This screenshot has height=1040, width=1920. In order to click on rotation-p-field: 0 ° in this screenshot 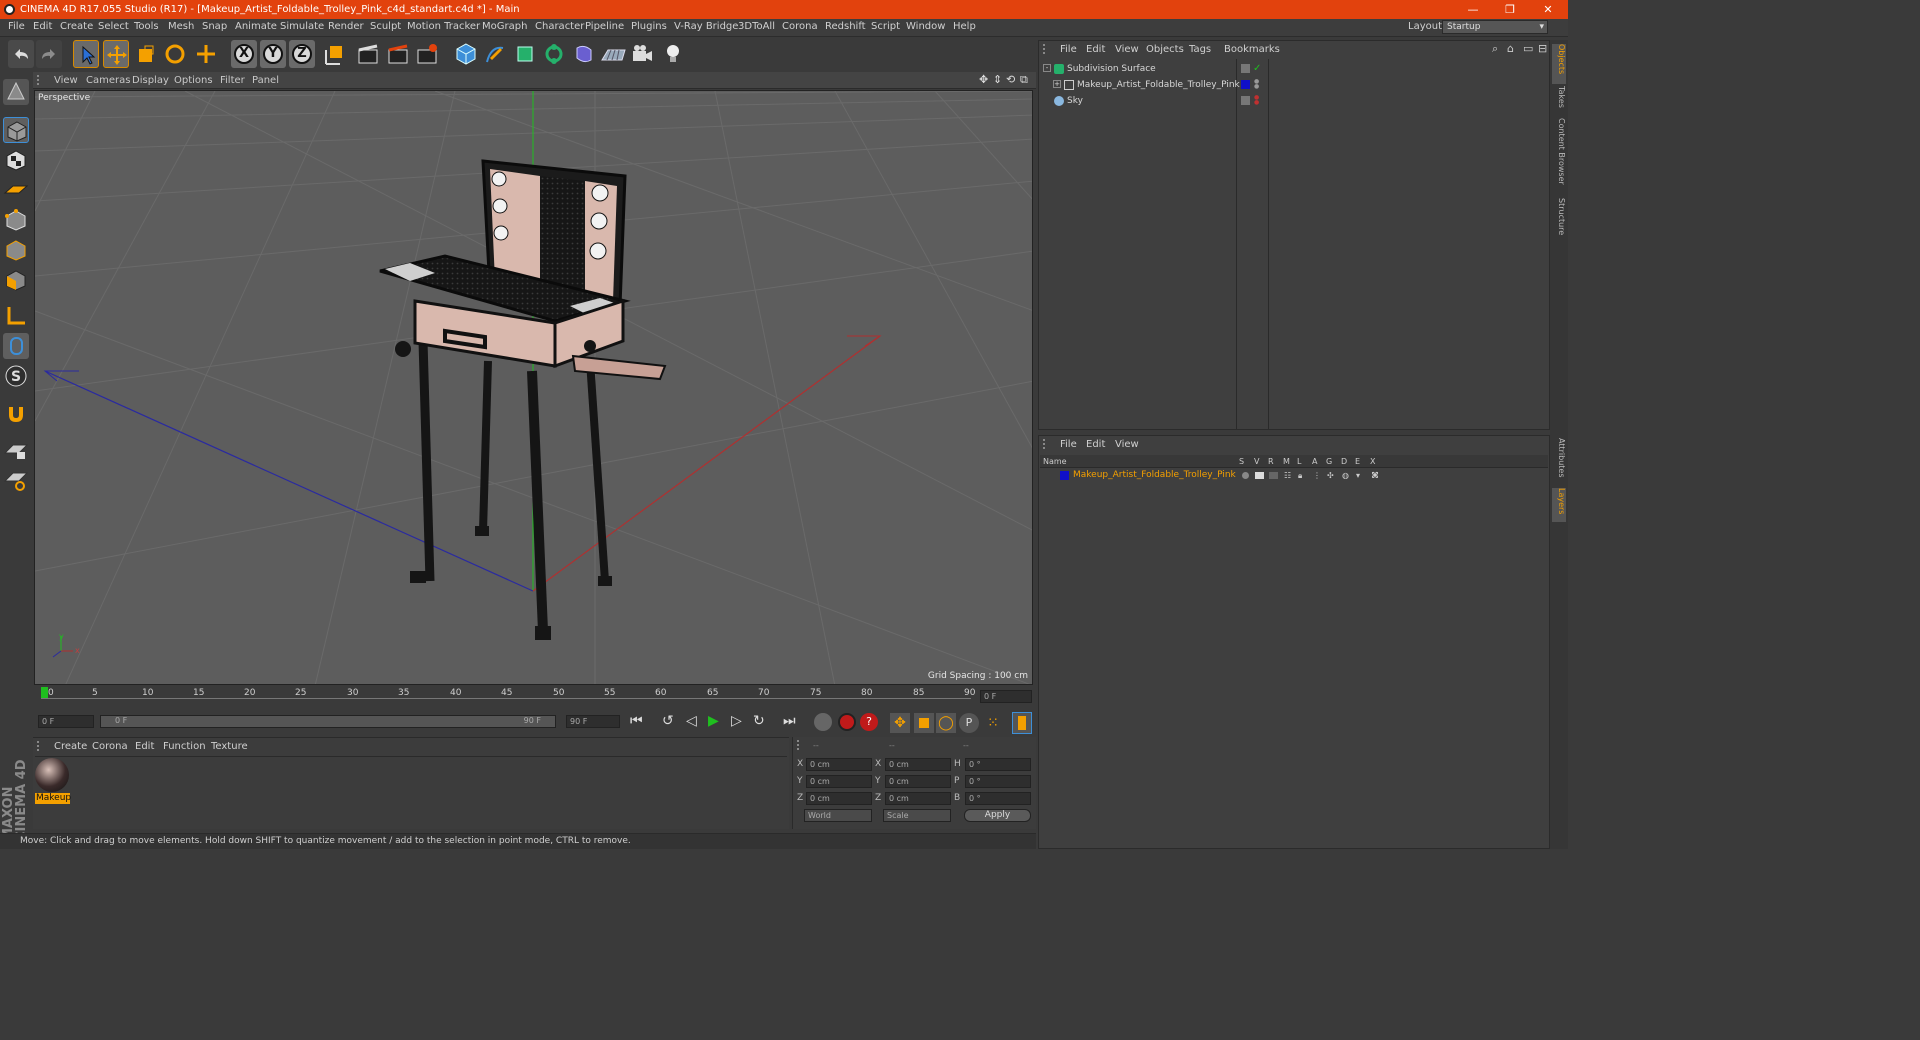, I will do `click(998, 781)`.